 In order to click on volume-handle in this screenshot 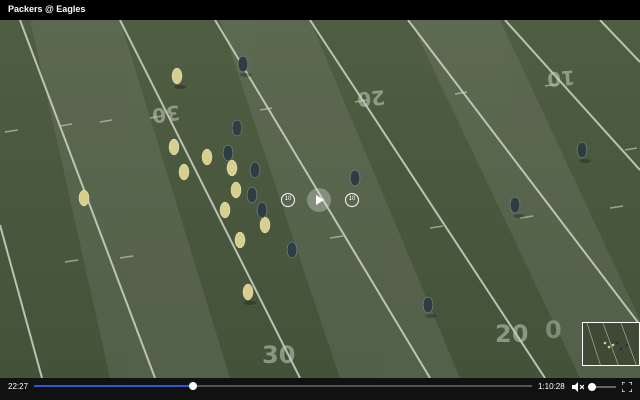, I will do `click(592, 387)`.